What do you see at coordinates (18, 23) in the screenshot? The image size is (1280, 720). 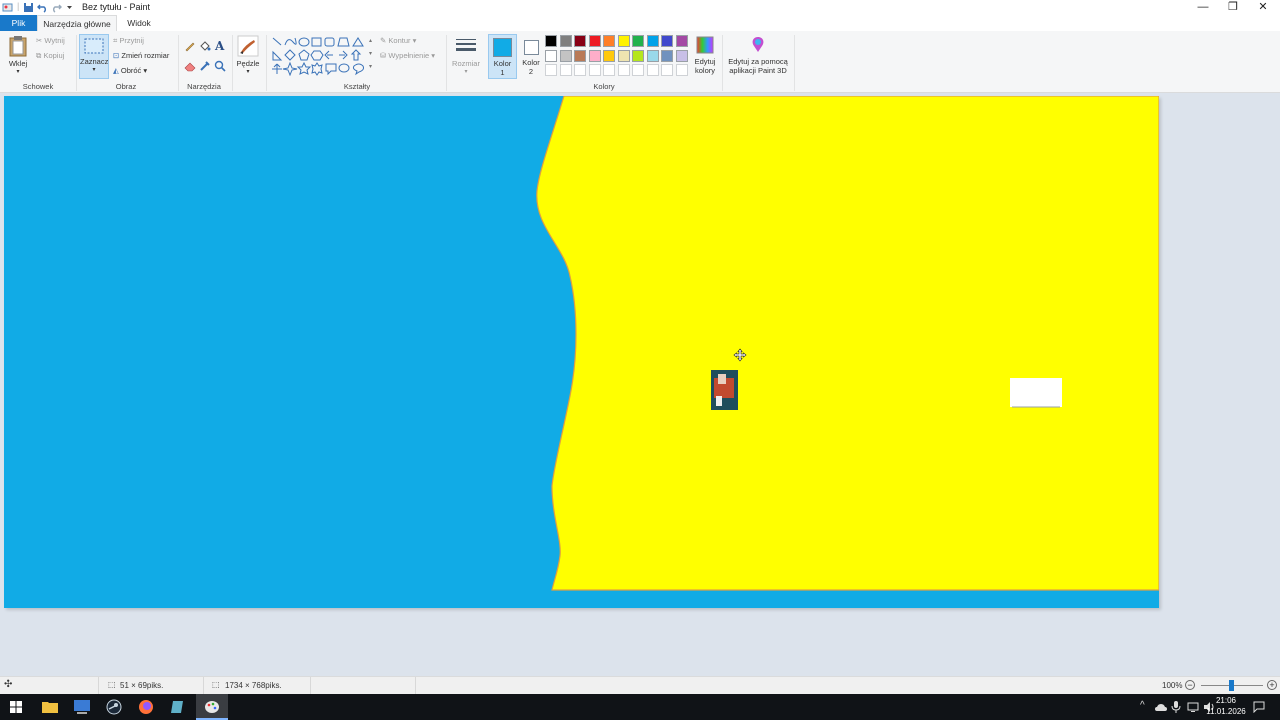 I see `tab-file: Plik` at bounding box center [18, 23].